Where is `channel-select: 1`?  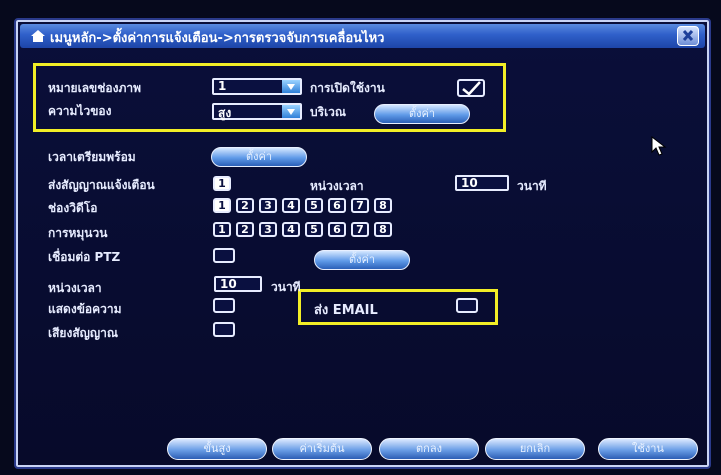
channel-select: 1 is located at coordinates (257, 86).